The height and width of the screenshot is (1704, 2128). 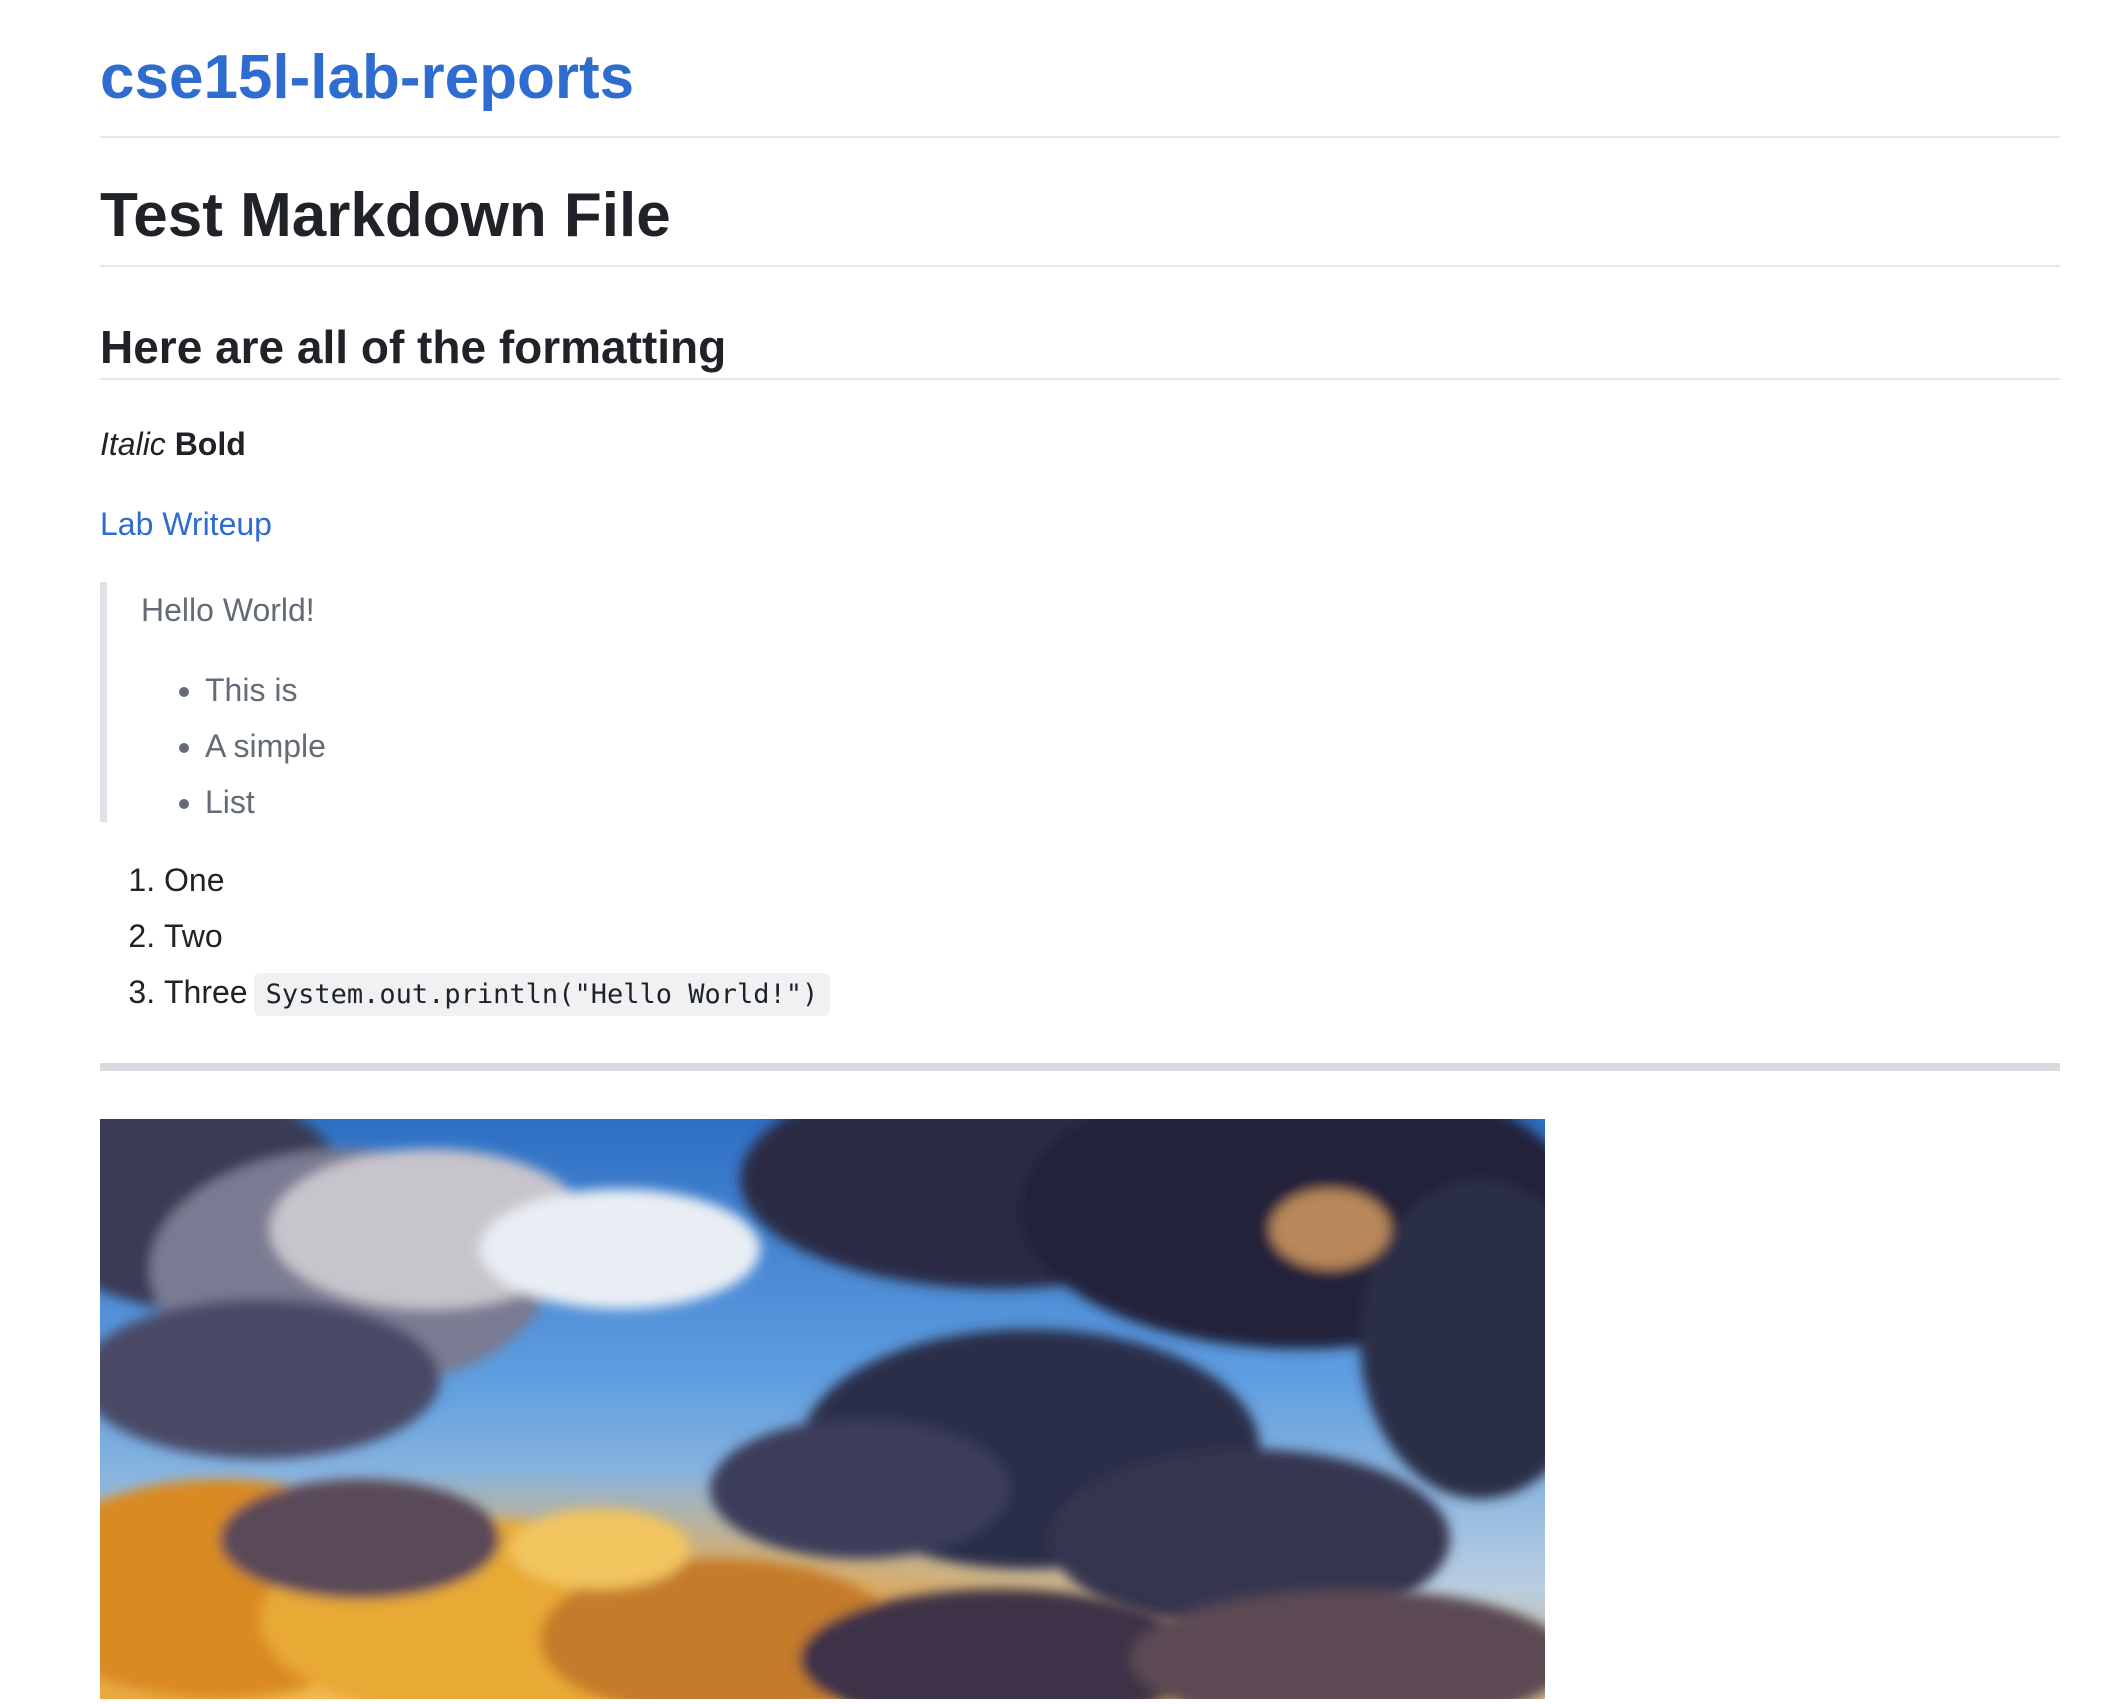 I want to click on list-item: A simple, so click(x=1132, y=746).